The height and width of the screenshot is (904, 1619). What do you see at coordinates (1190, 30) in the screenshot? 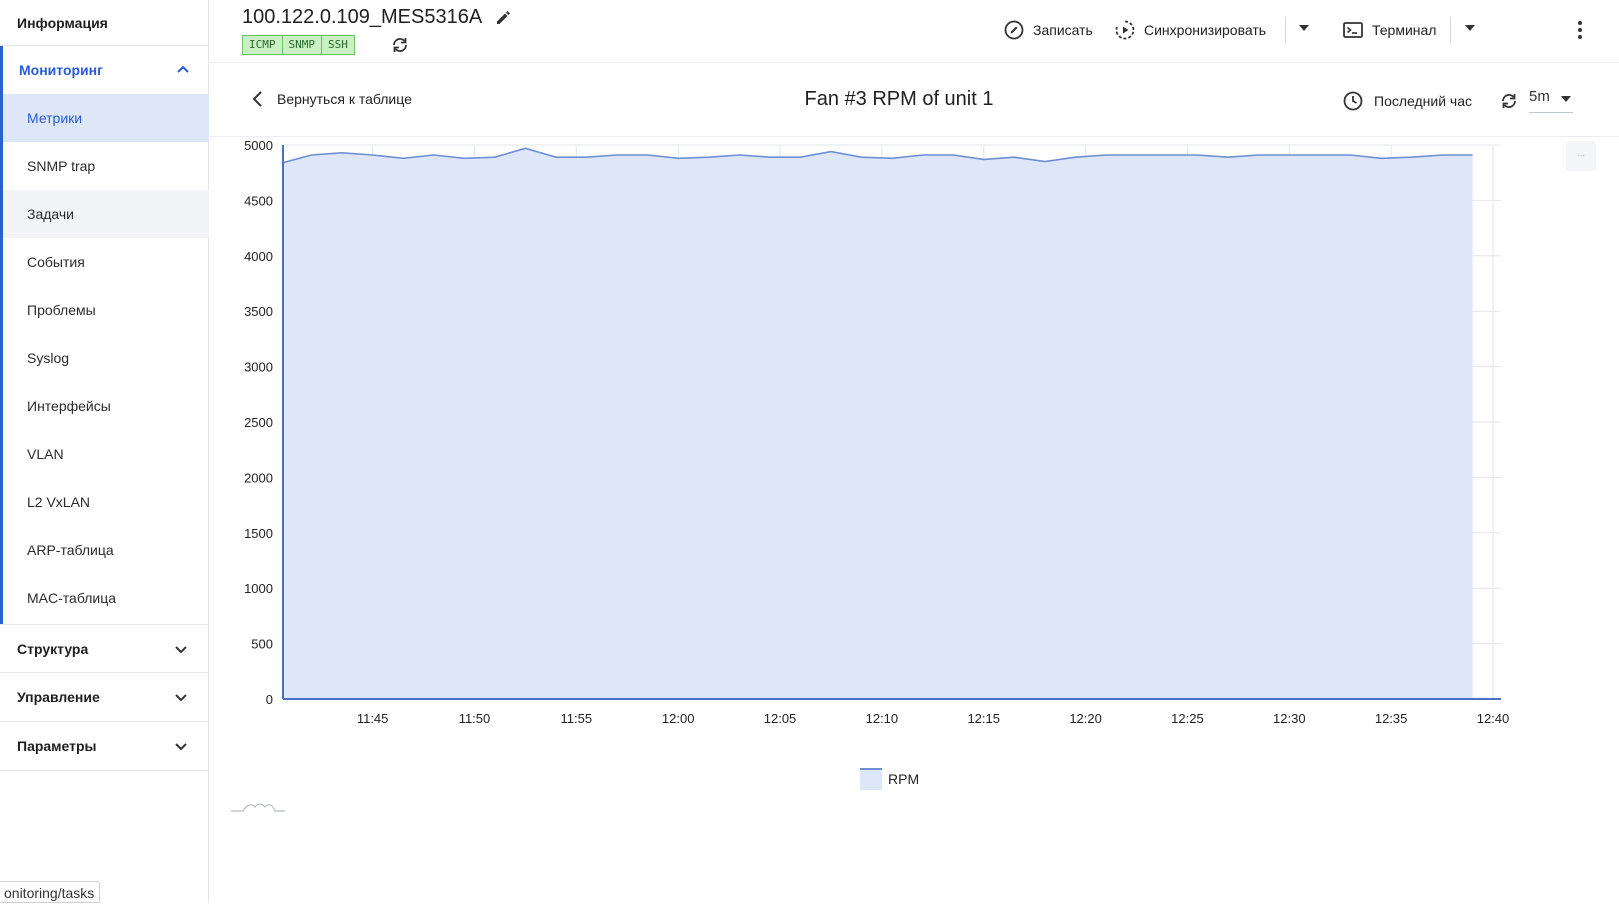
I see `sync-button: Синхронизировать` at bounding box center [1190, 30].